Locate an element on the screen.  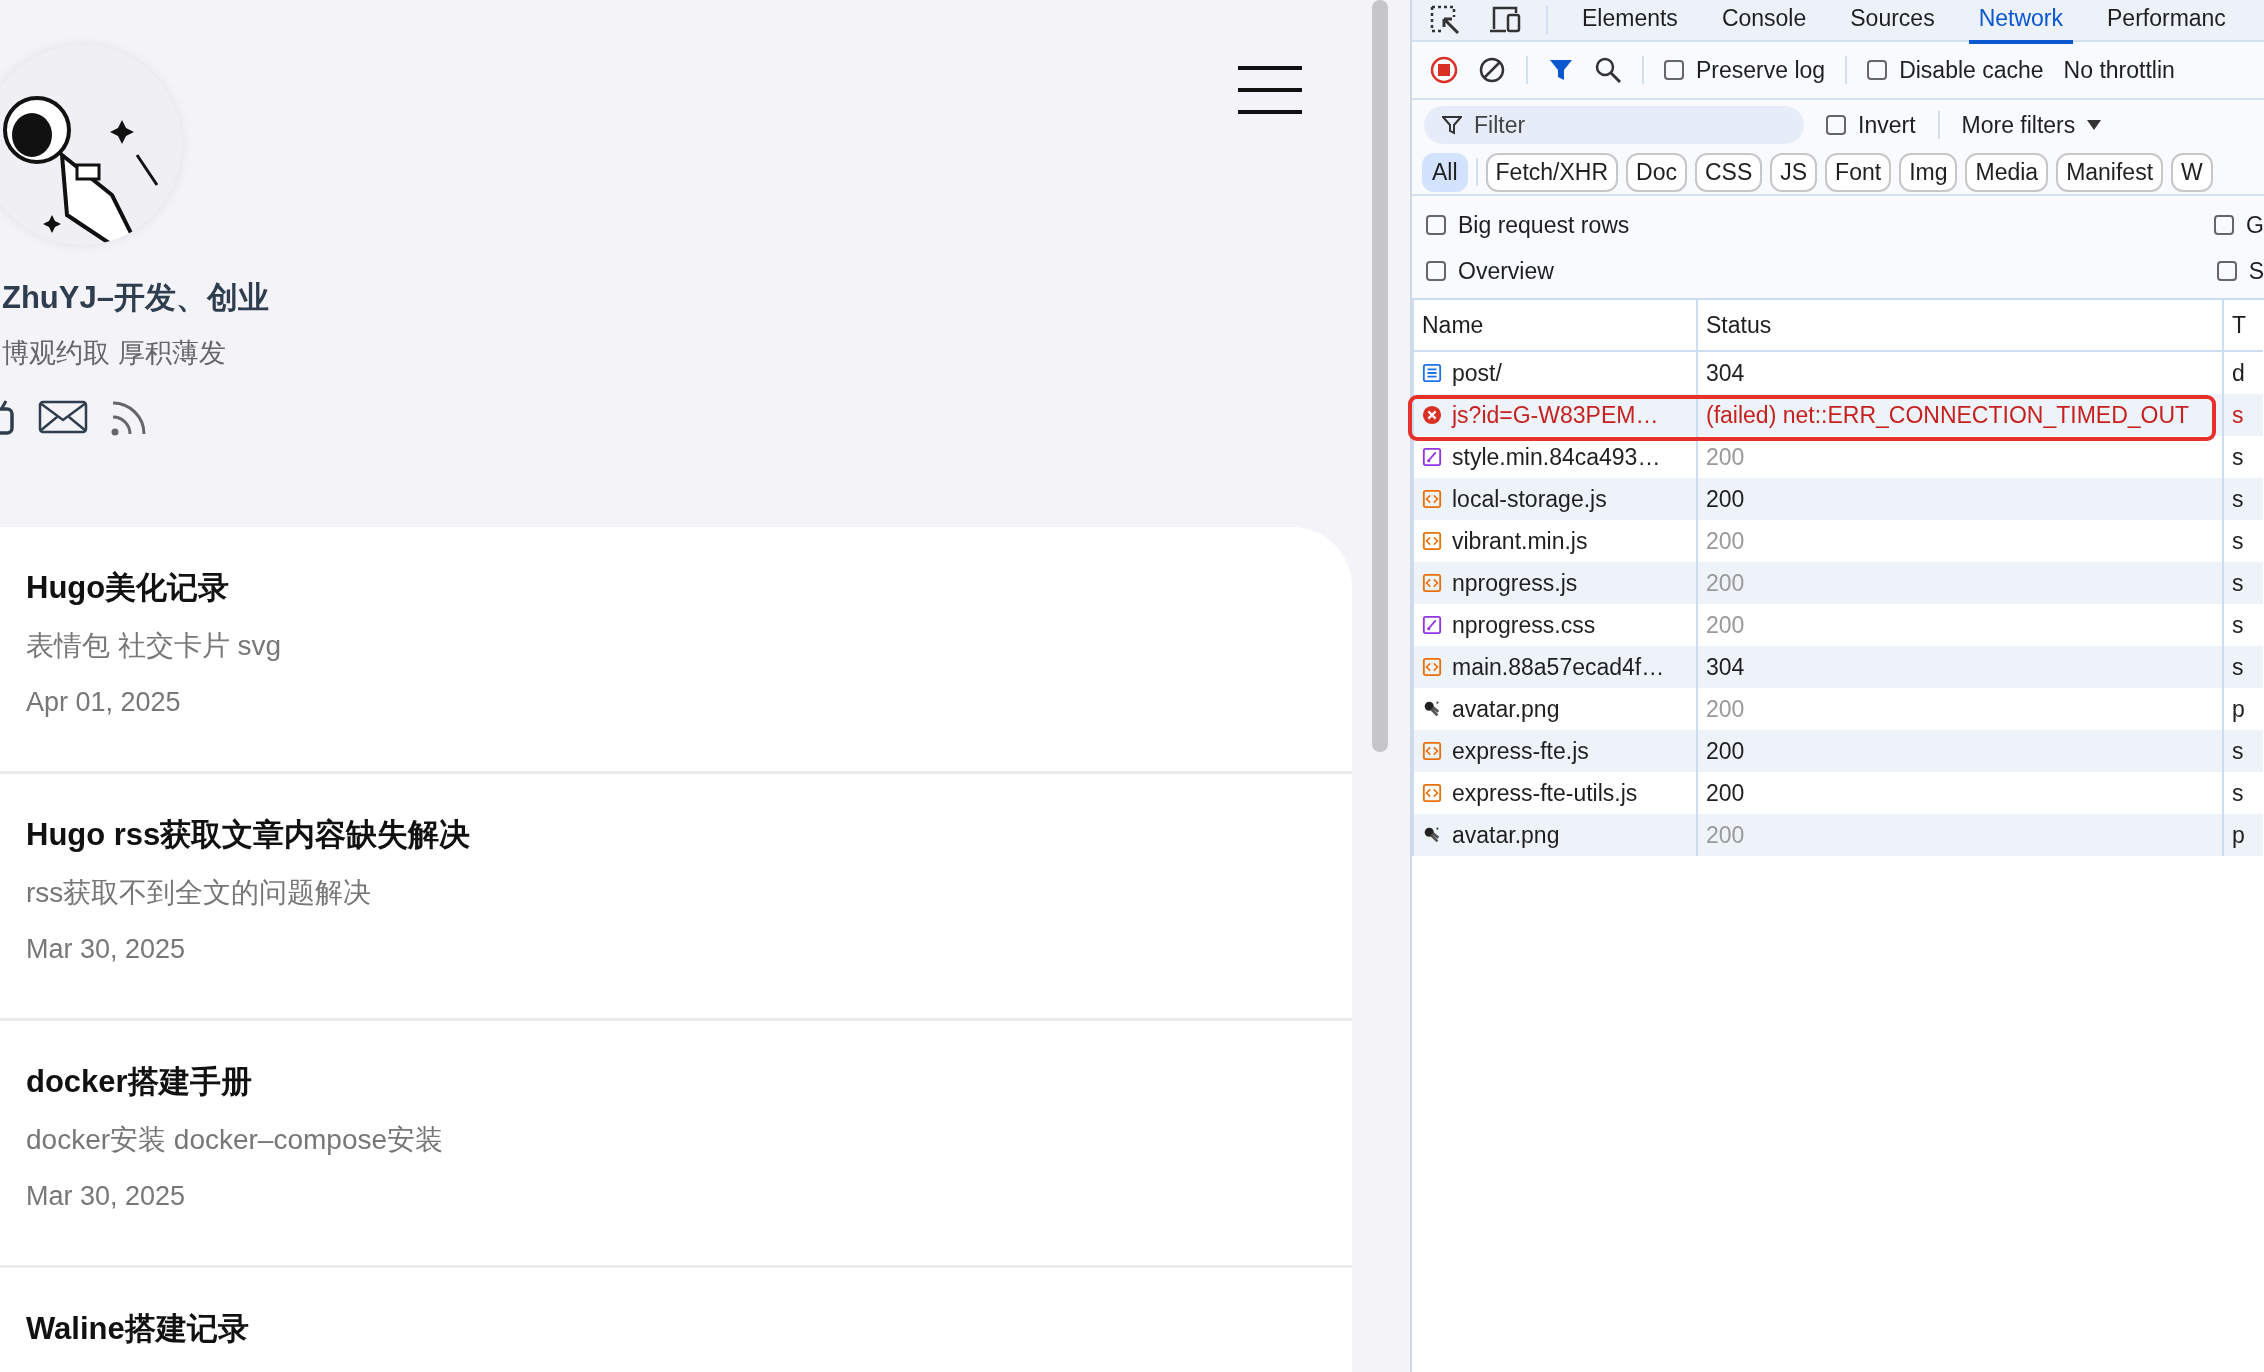
type-filter-chip: Manifest is located at coordinates (2110, 172).